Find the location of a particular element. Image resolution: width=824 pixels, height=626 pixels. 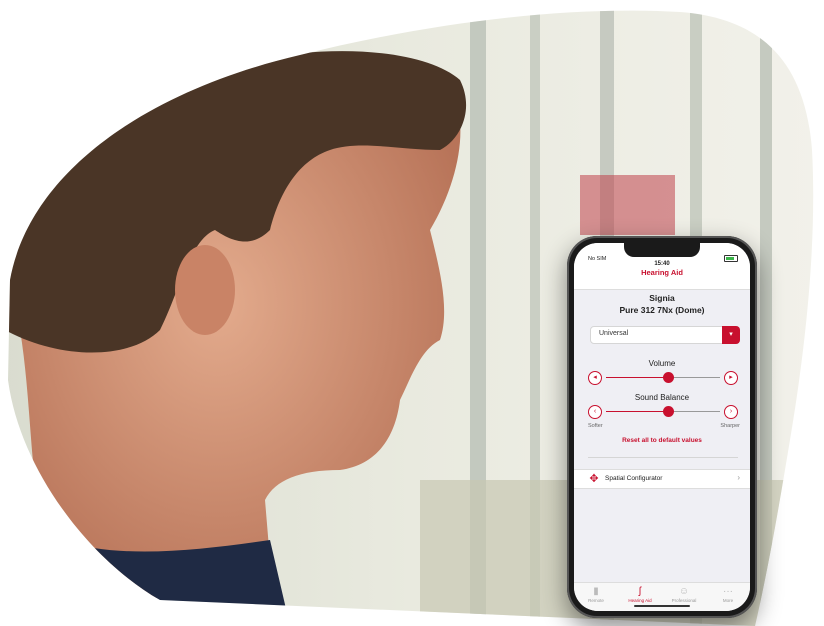

person-icon: ☺ is located at coordinates (684, 591).